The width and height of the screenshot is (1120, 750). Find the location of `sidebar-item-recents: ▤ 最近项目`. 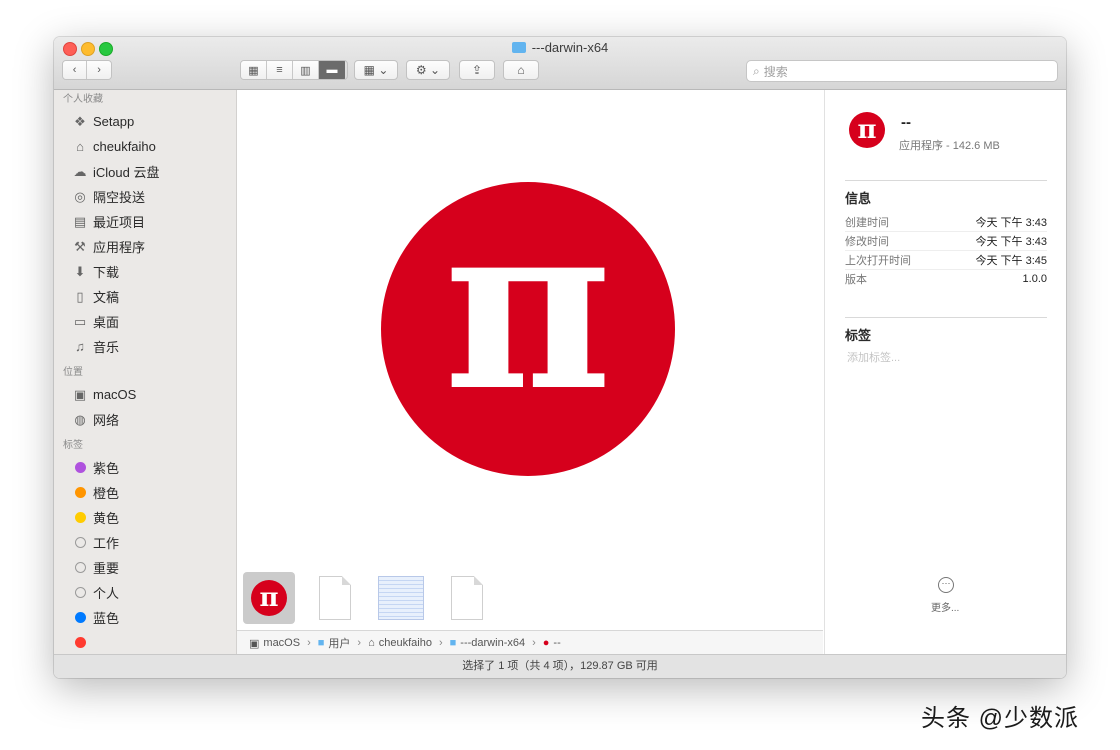

sidebar-item-recents: ▤ 最近项目 is located at coordinates (145, 221).